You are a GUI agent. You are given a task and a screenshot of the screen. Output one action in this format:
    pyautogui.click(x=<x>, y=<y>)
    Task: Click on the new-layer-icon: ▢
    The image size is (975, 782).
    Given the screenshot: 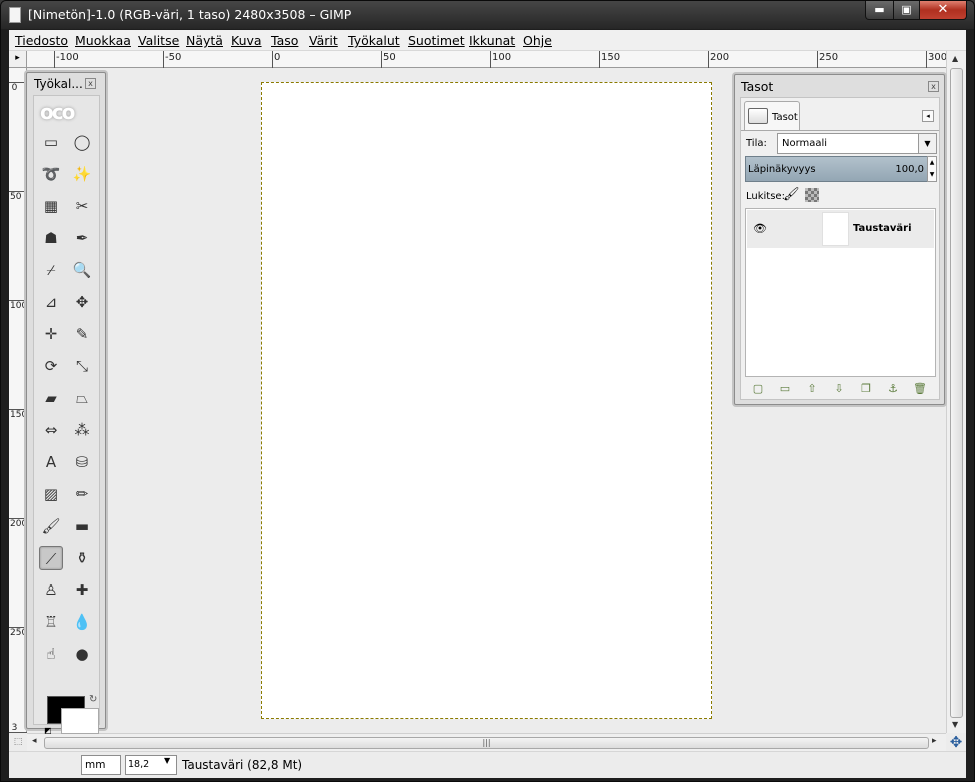 What is the action you would take?
    pyautogui.click(x=758, y=389)
    